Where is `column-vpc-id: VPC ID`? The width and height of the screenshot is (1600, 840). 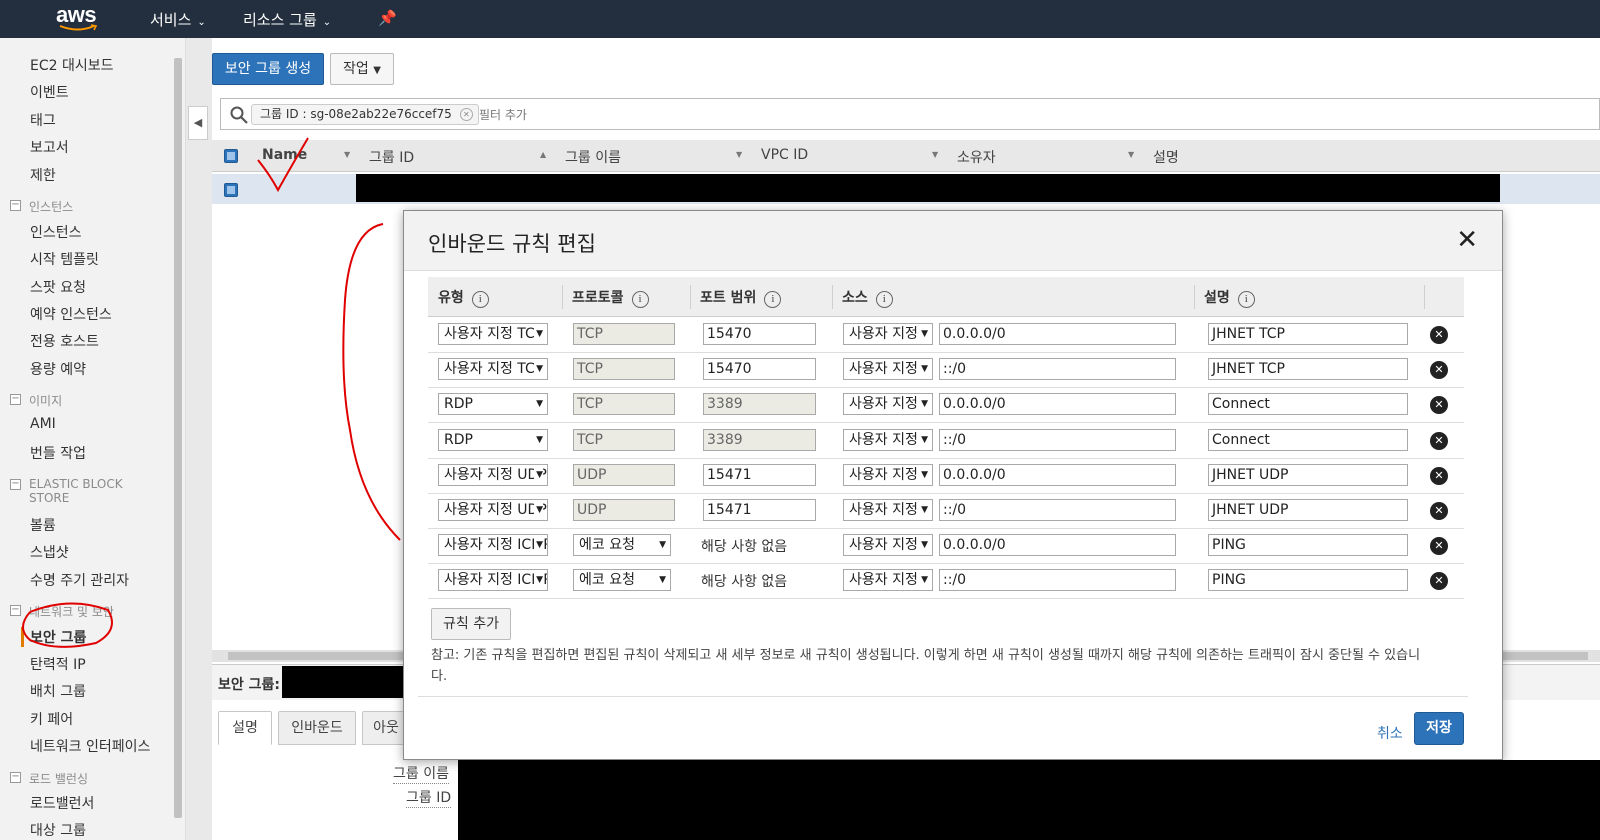
column-vpc-id: VPC ID is located at coordinates (784, 155).